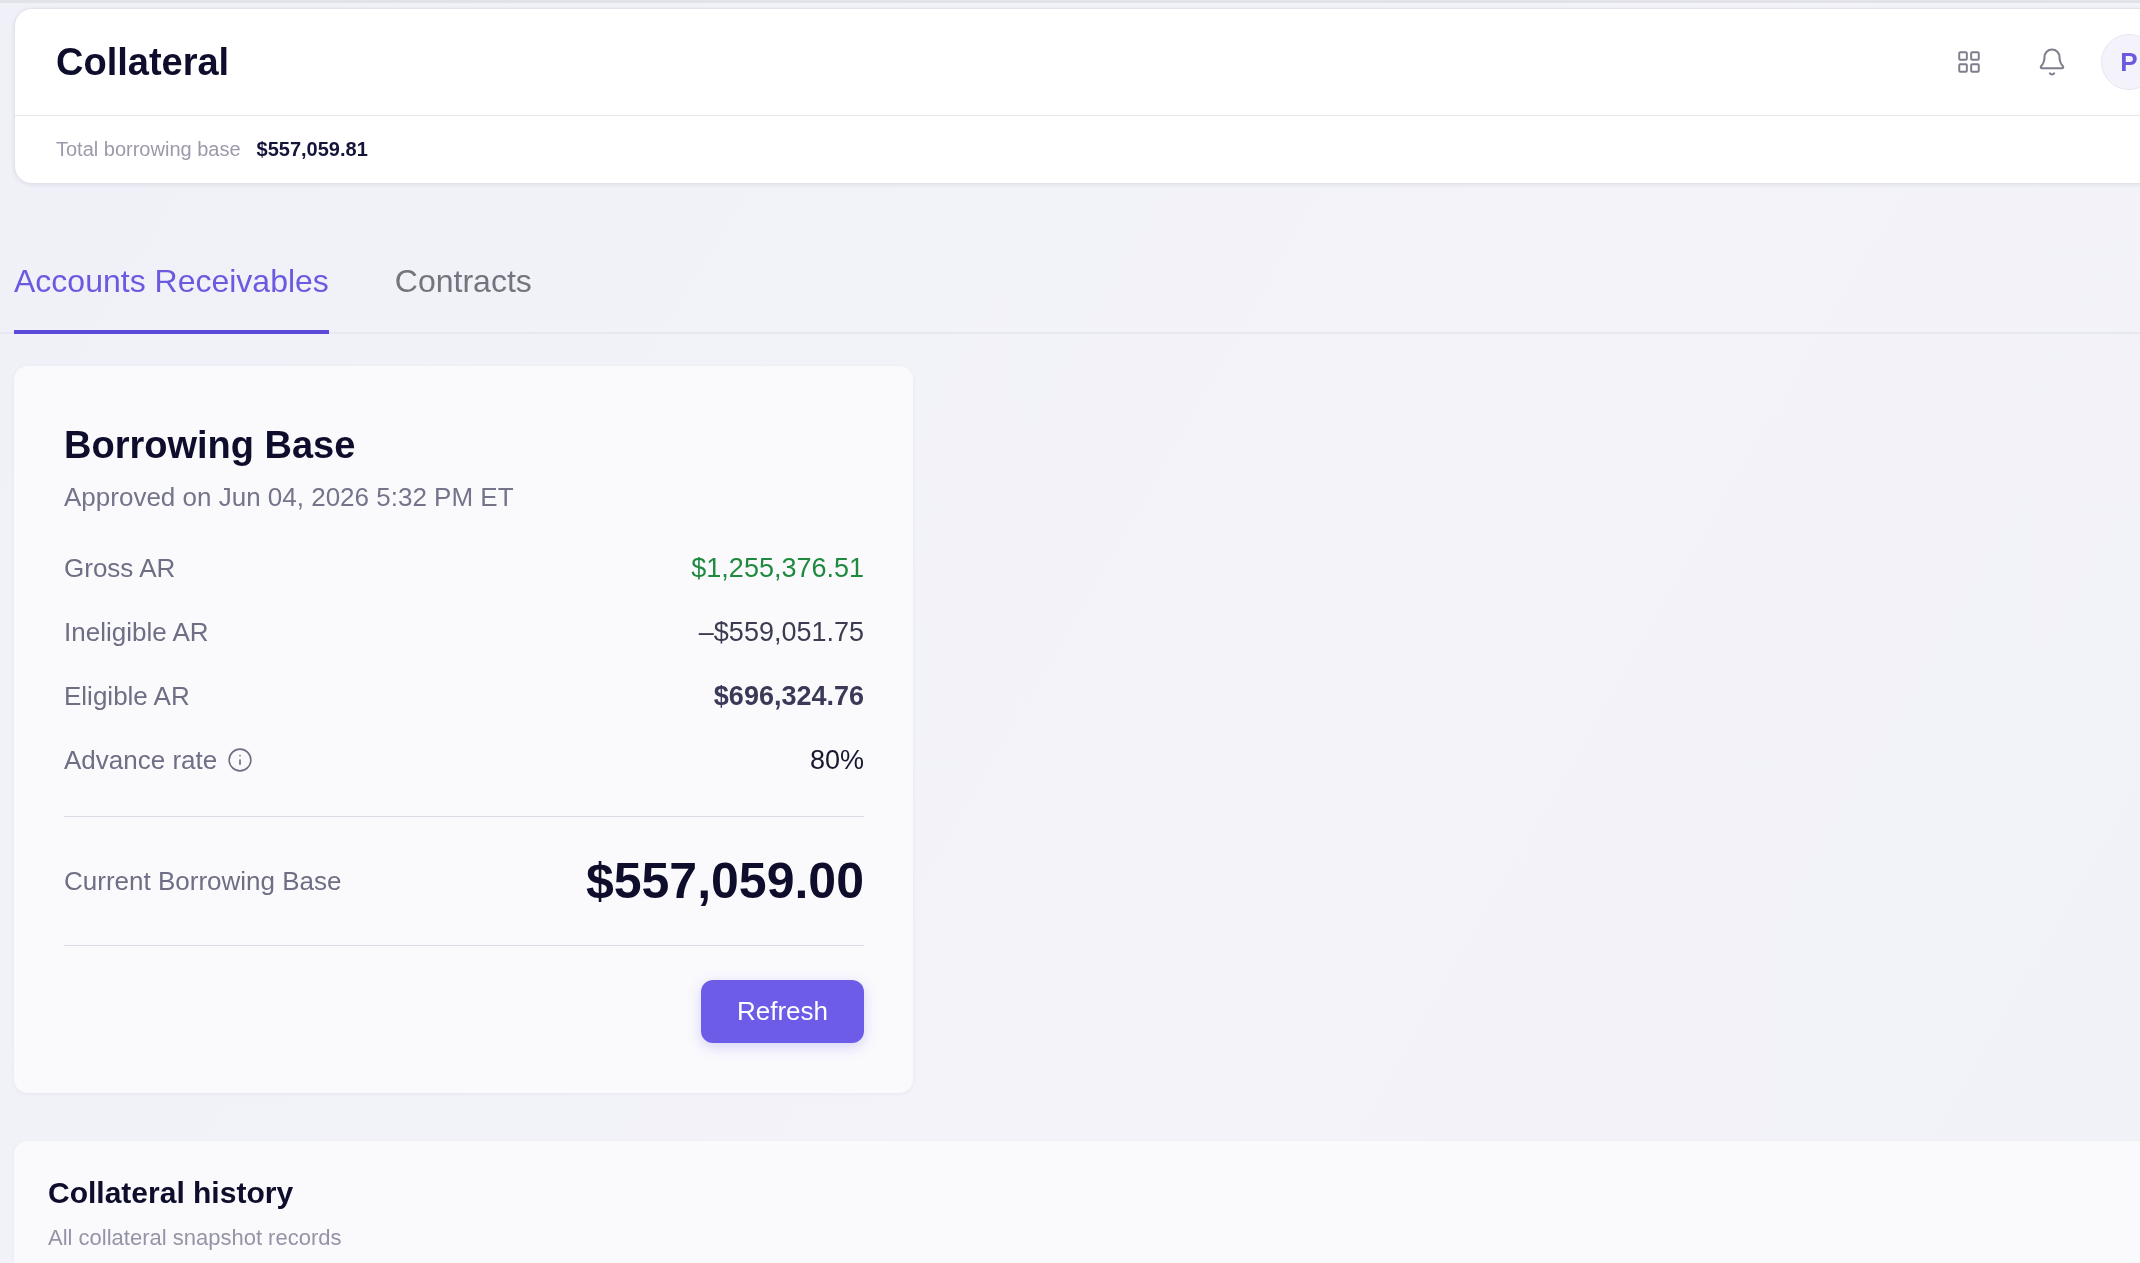  I want to click on row-label: Advance rate, so click(141, 760).